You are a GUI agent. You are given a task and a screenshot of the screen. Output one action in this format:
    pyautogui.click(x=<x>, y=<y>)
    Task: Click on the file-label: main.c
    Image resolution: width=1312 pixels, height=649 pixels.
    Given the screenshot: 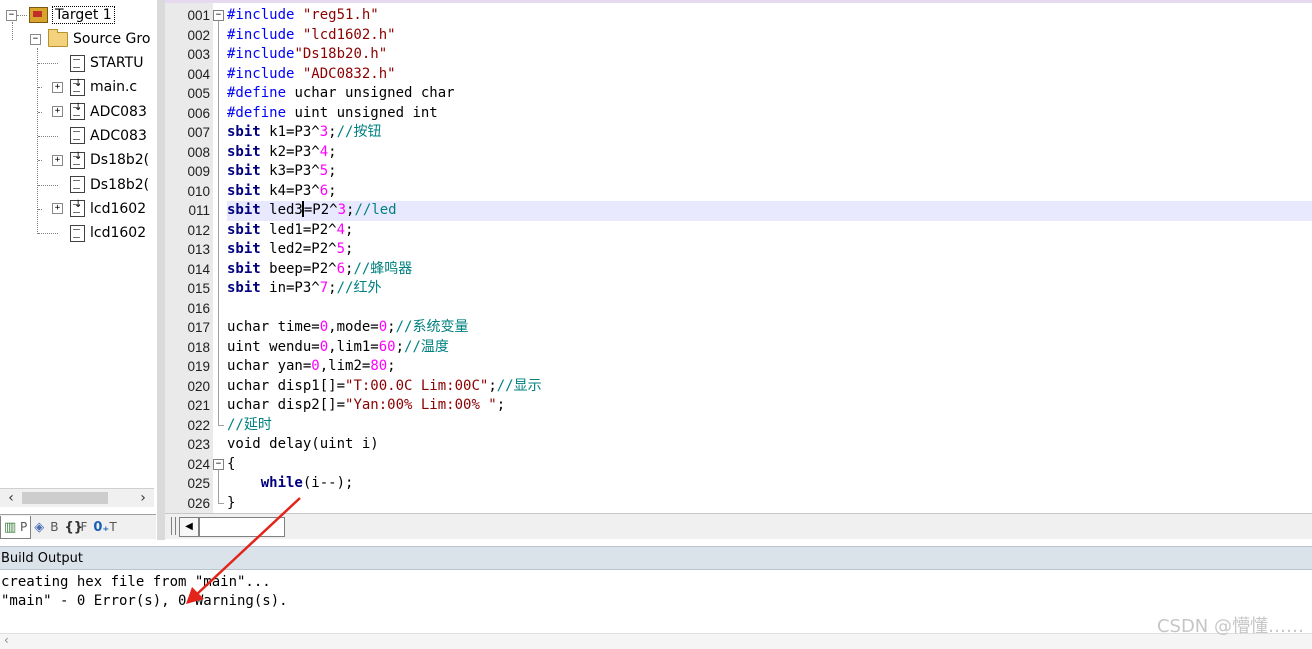 What is the action you would take?
    pyautogui.click(x=114, y=87)
    